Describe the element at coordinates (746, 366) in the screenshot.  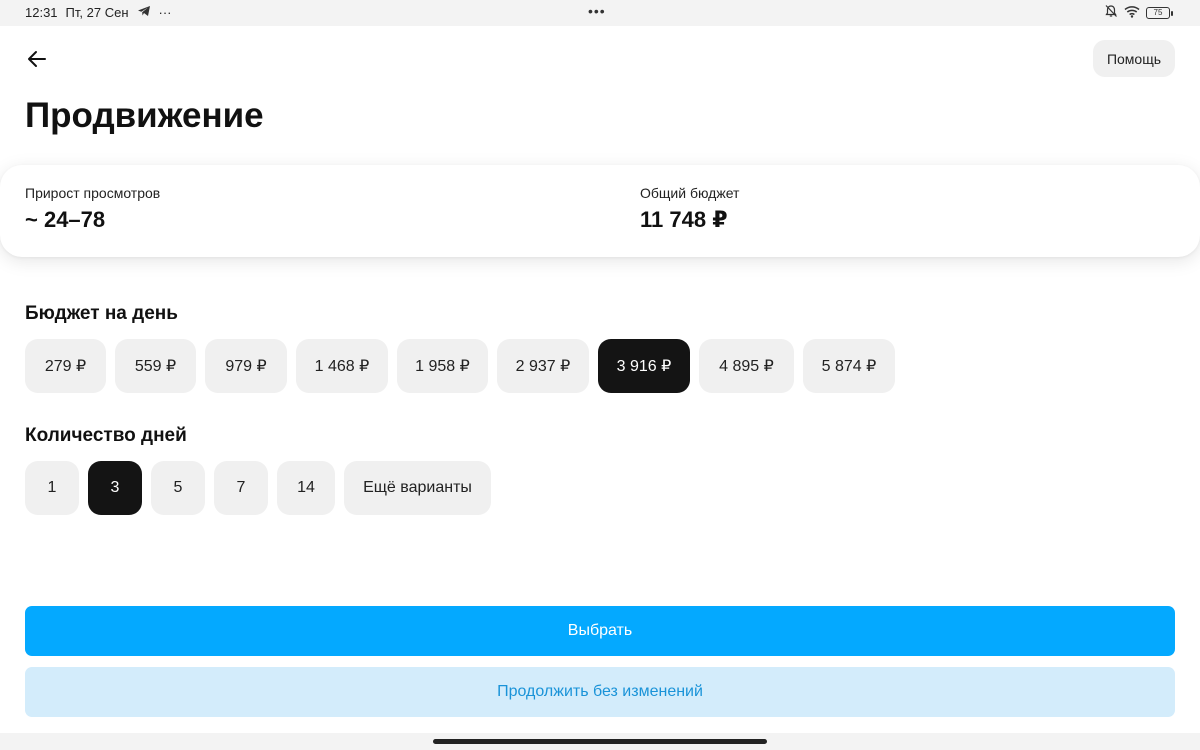
I see `budget-option: 4 895 ₽` at that location.